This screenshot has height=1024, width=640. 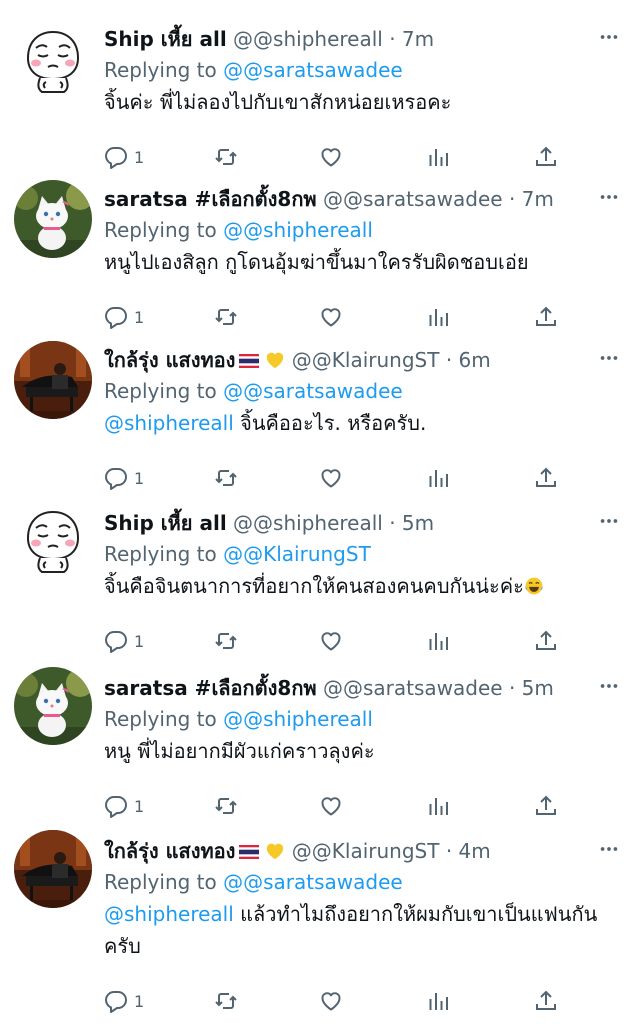 I want to click on replying-to: Replying to @@saratsawadee, so click(x=253, y=391).